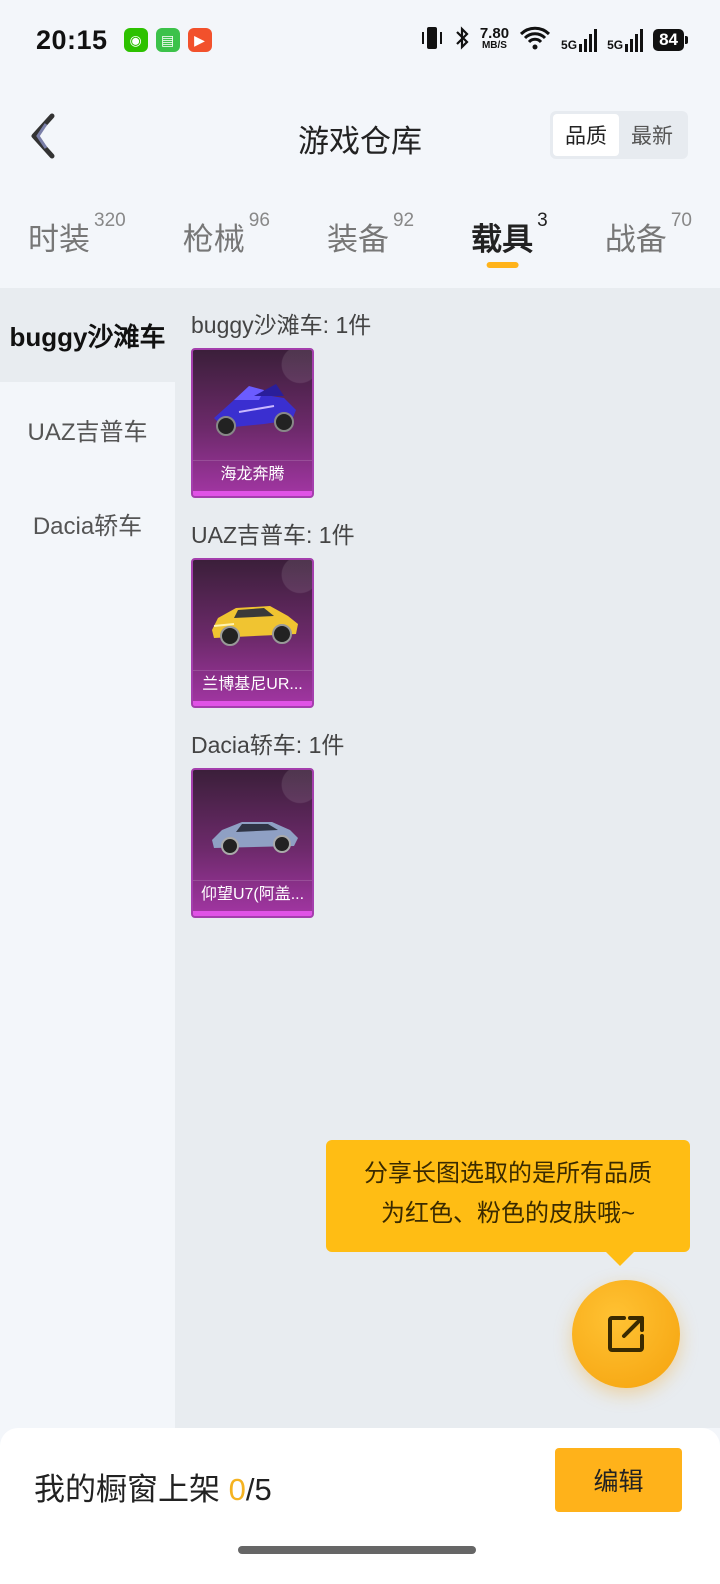 The image size is (720, 1584). I want to click on buggy-icon, so click(253, 411).